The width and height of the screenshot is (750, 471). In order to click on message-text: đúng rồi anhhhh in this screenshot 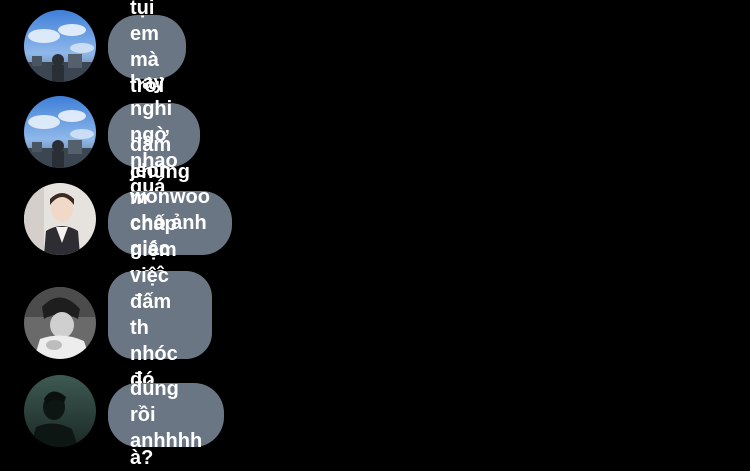, I will do `click(166, 415)`.